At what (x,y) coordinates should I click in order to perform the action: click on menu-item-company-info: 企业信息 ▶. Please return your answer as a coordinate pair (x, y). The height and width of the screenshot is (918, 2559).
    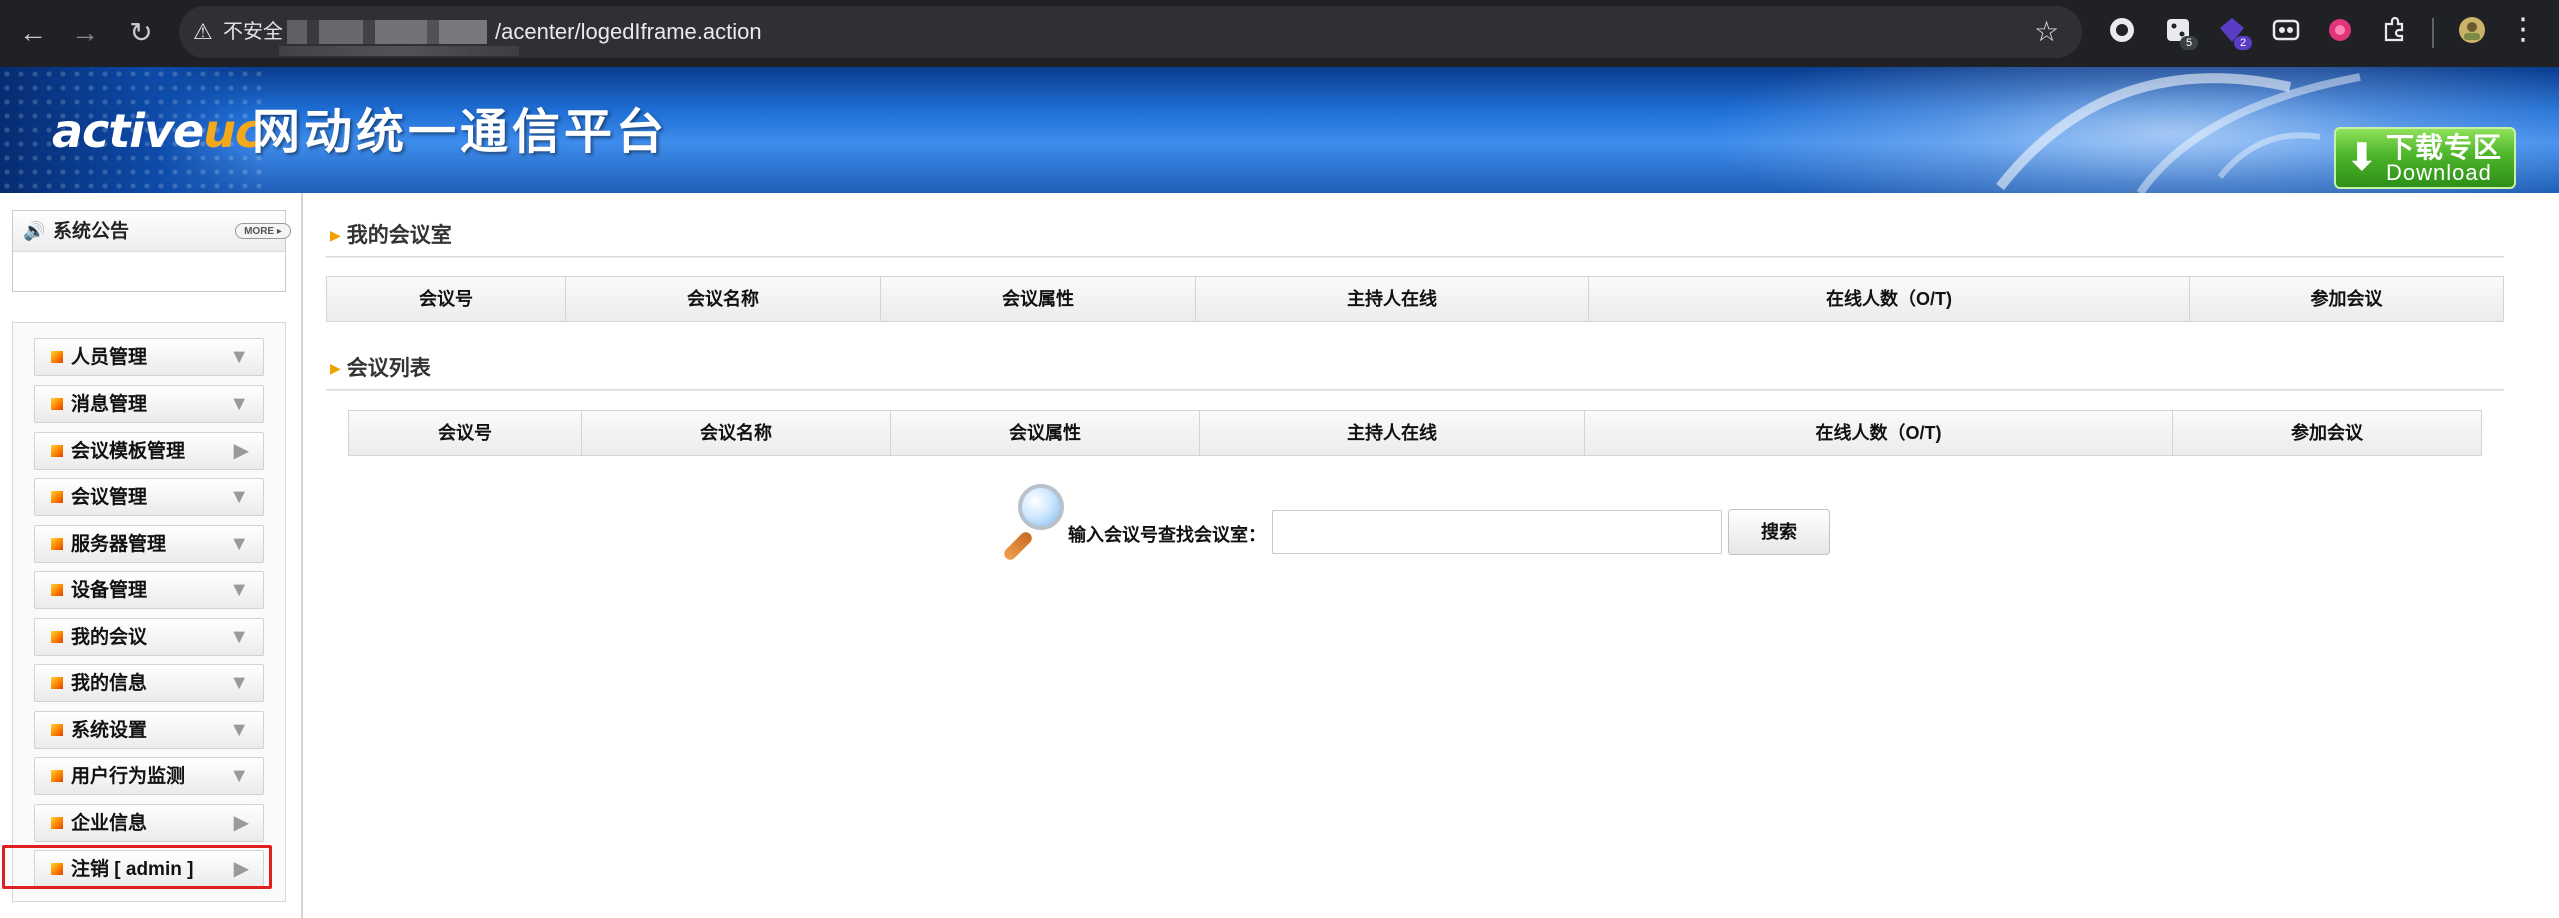
    Looking at the image, I should click on (149, 823).